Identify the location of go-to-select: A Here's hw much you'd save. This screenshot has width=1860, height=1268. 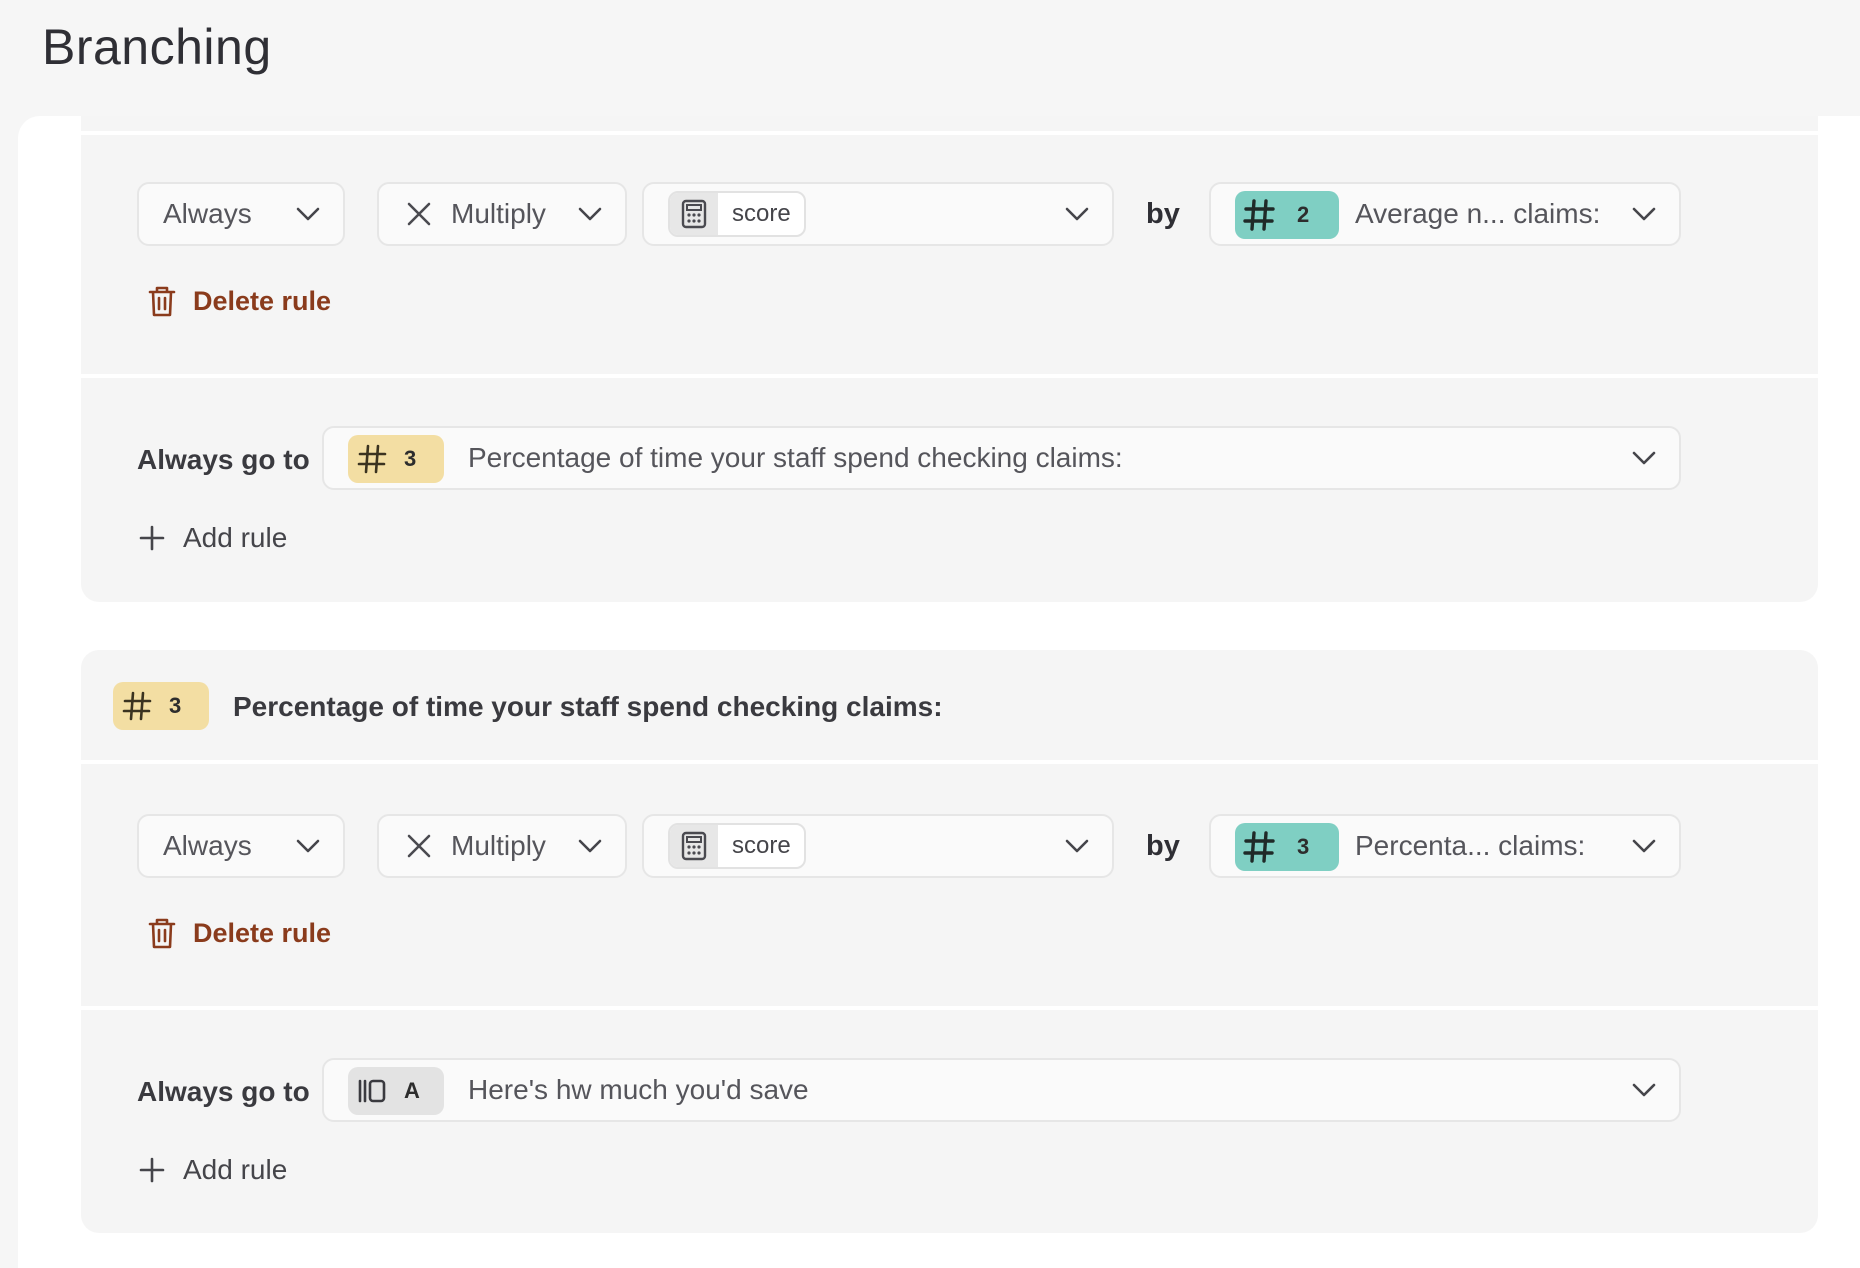
(1001, 1090).